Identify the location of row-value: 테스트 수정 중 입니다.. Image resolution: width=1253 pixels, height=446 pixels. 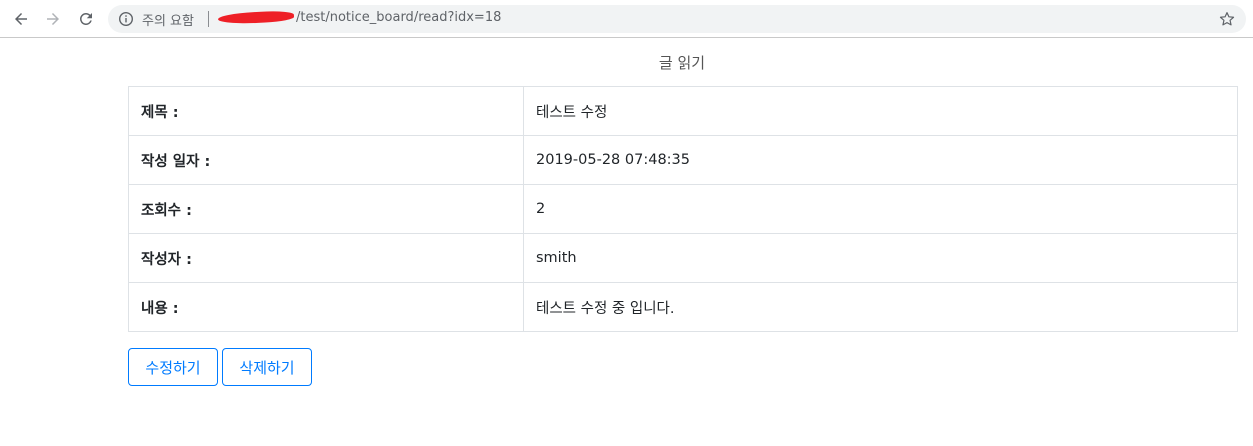
(880, 307).